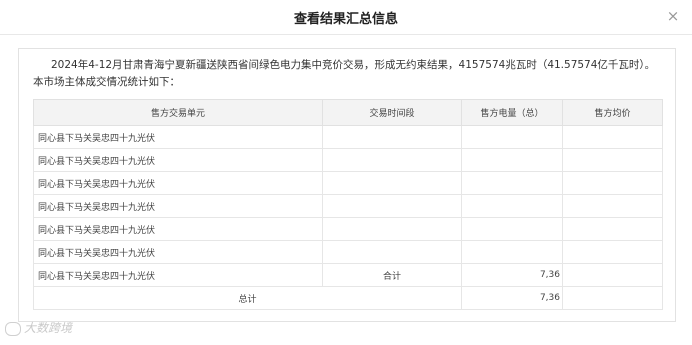  I want to click on table-row-subtotal: 同心县下马关吴忠四十九光伏 合计 7,36, so click(348, 275).